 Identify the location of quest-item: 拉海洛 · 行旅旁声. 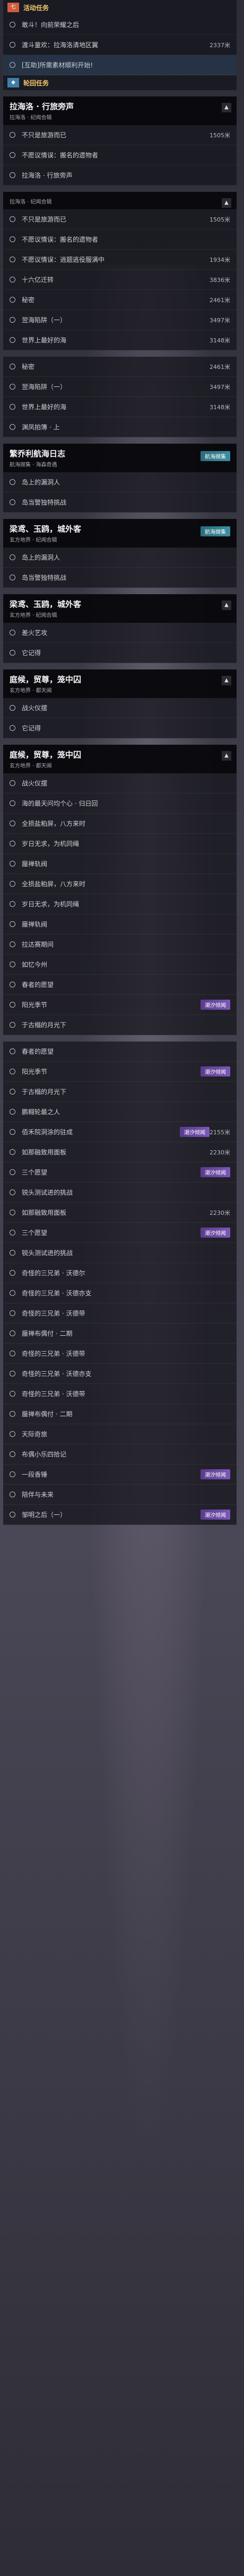
(120, 175).